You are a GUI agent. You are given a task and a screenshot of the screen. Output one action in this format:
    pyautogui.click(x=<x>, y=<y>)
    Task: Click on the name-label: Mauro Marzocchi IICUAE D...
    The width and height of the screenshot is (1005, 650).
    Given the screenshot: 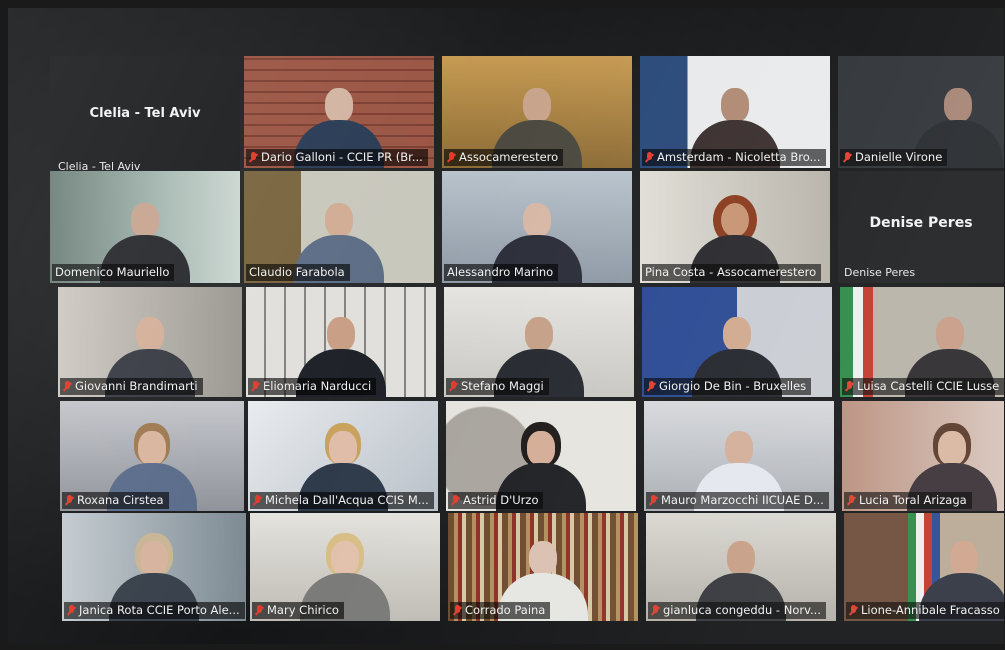 What is the action you would take?
    pyautogui.click(x=737, y=500)
    